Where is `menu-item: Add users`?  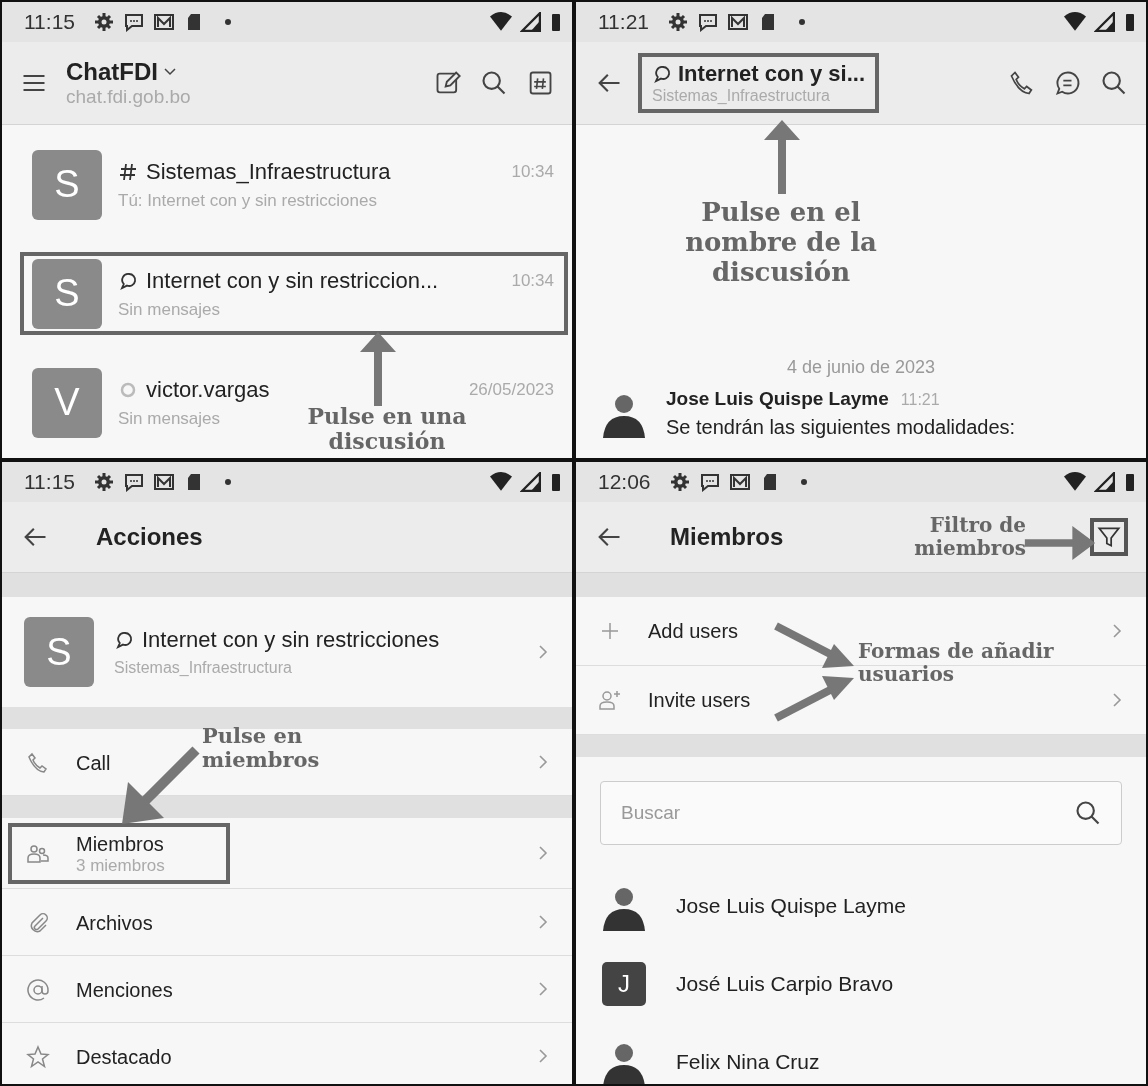 menu-item: Add users is located at coordinates (668, 631).